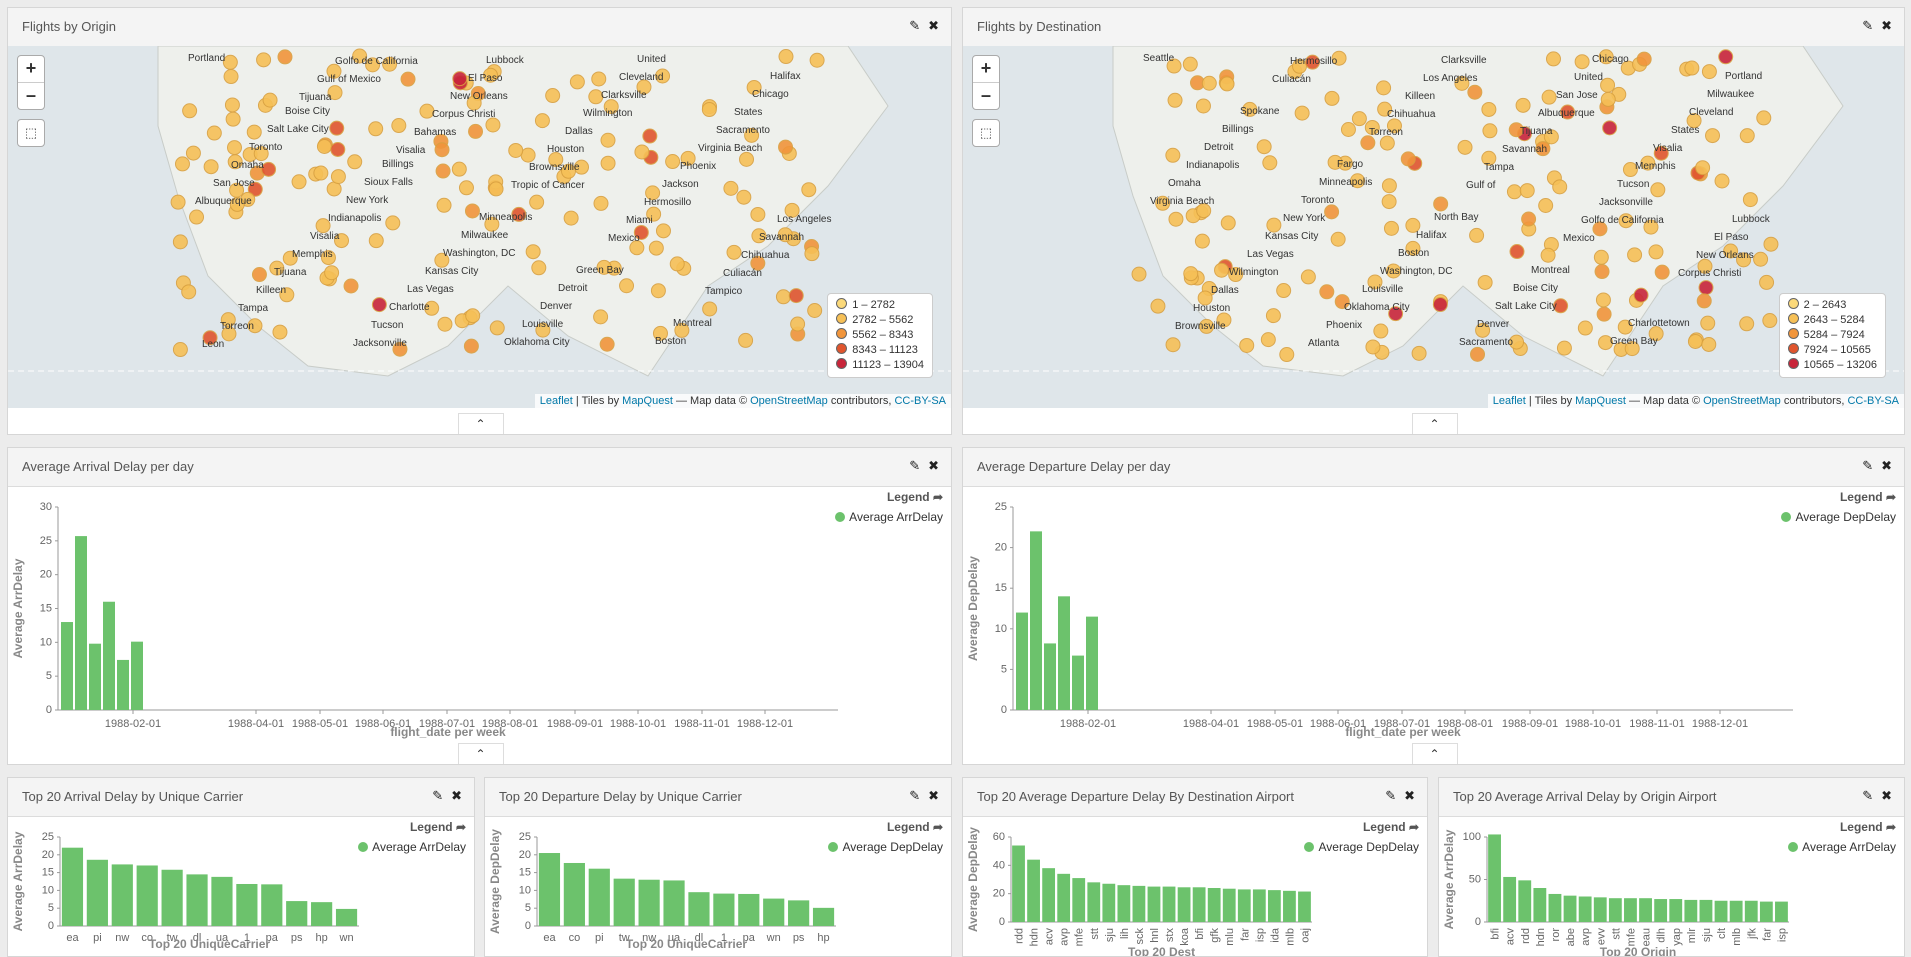  Describe the element at coordinates (647, 401) in the screenshot. I see `mapquest-link: MapQuest` at that location.